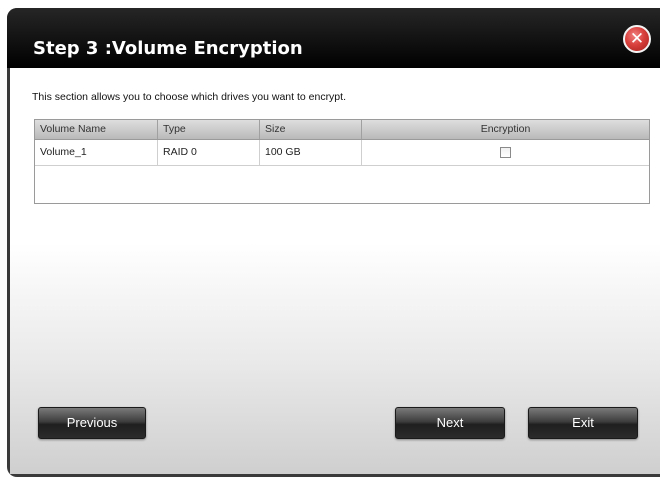  I want to click on column-header-type: Type, so click(209, 129).